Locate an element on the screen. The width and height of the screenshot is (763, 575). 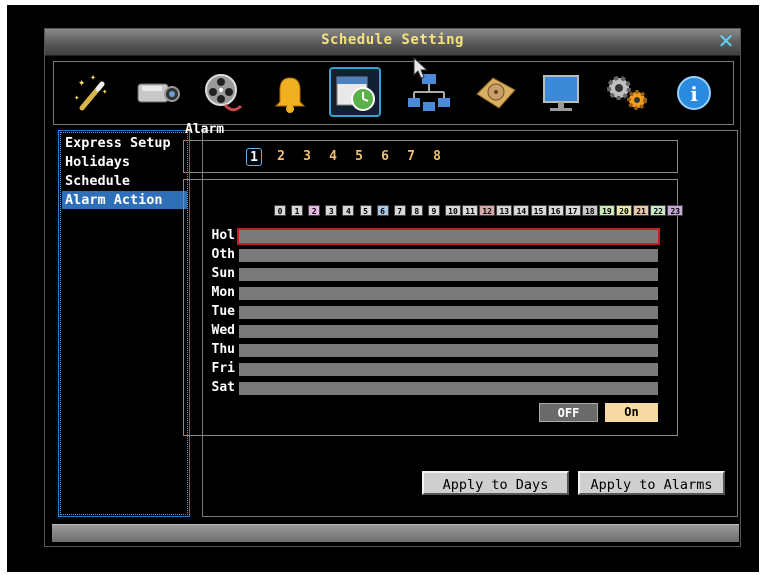
day-bar-wed is located at coordinates (448, 331).